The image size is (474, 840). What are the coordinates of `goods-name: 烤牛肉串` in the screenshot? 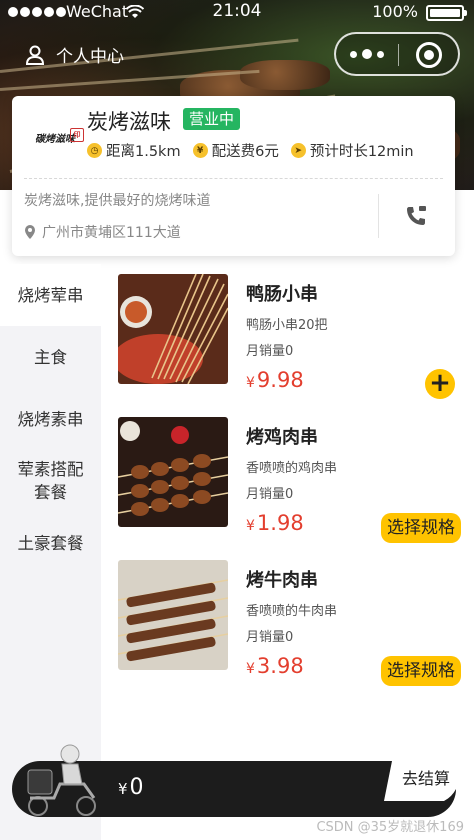 It's located at (282, 580).